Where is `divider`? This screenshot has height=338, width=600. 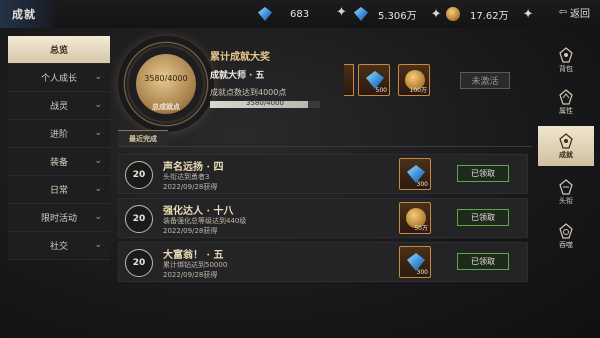
divider is located at coordinates (325, 146).